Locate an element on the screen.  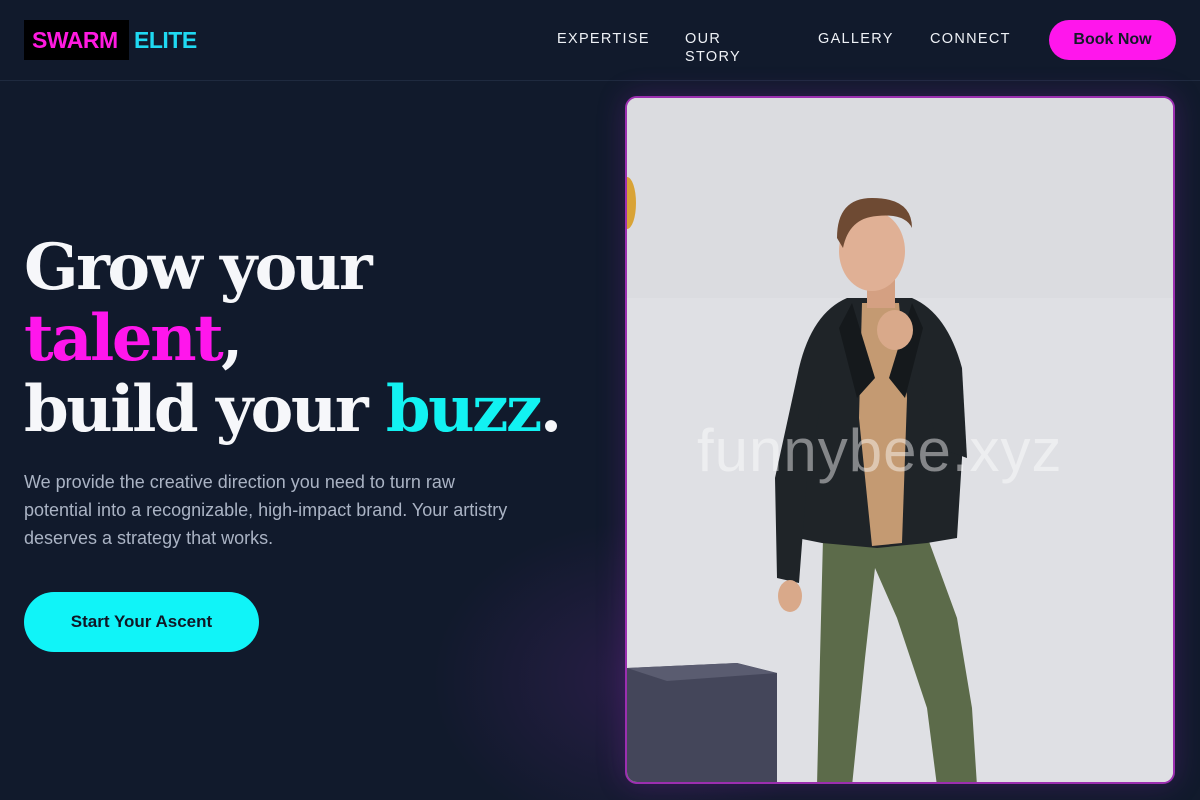
headline-talent: talent is located at coordinates (124, 338).